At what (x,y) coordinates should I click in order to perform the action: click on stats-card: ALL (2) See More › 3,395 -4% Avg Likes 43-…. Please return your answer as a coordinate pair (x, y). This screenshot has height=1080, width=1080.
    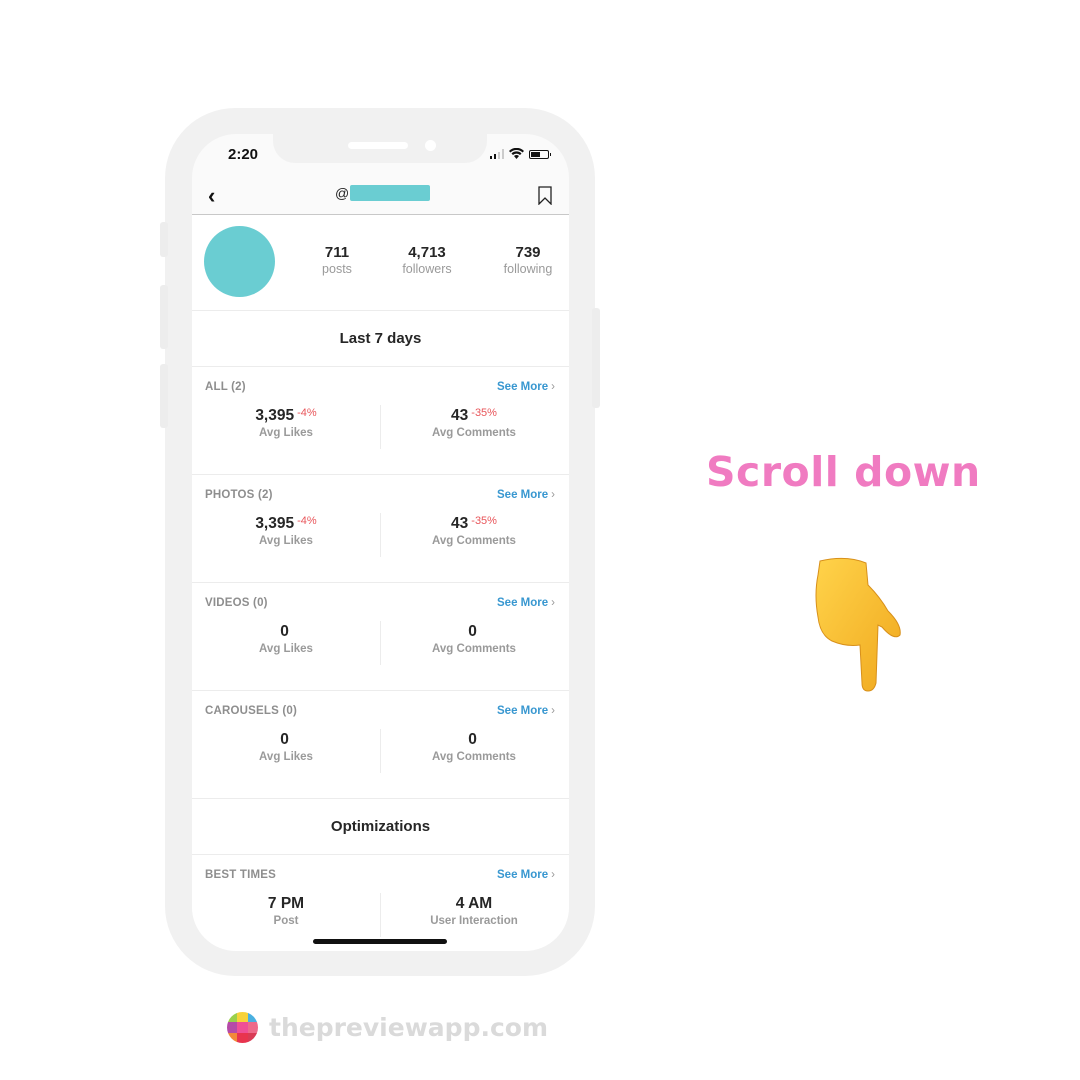
    Looking at the image, I should click on (380, 421).